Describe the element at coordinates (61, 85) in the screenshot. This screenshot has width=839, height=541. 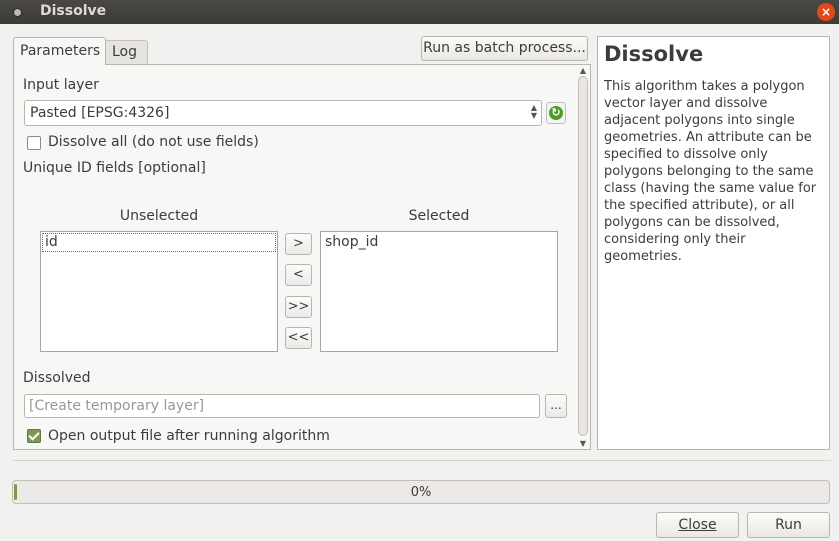
I see `input-layer-label: Input layer` at that location.